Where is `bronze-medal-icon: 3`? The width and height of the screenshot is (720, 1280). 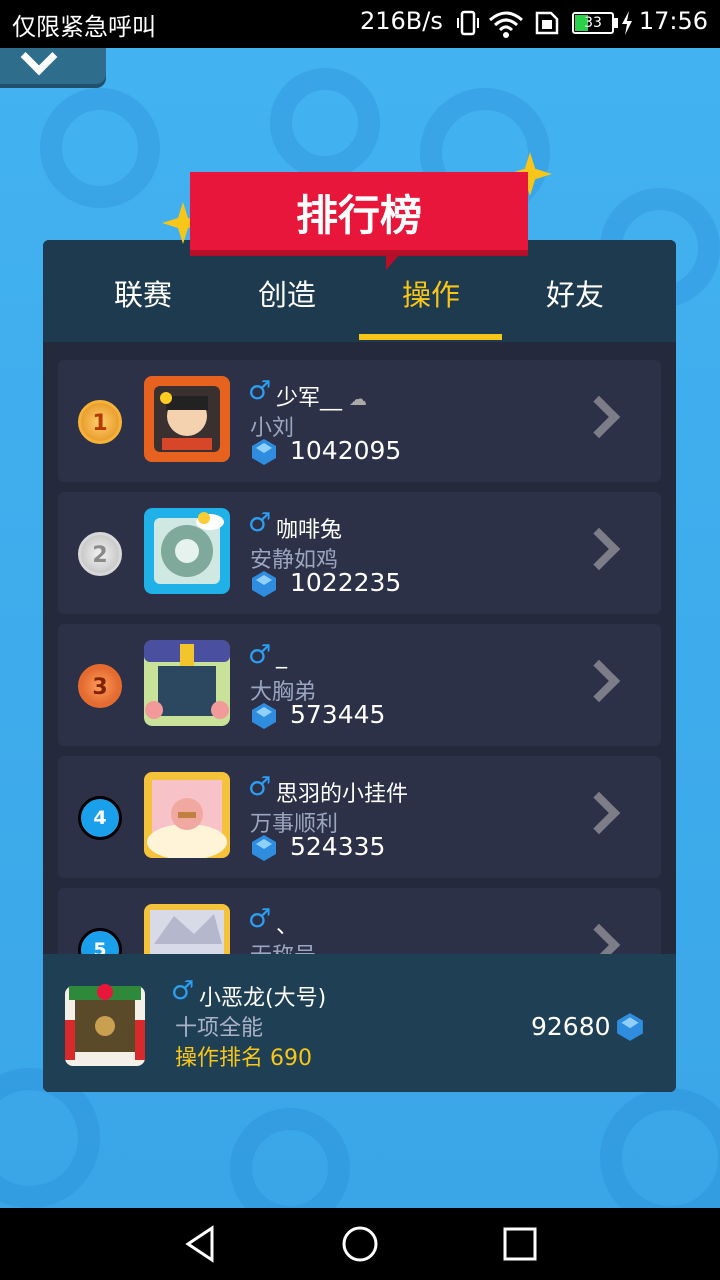
bronze-medal-icon: 3 is located at coordinates (100, 686).